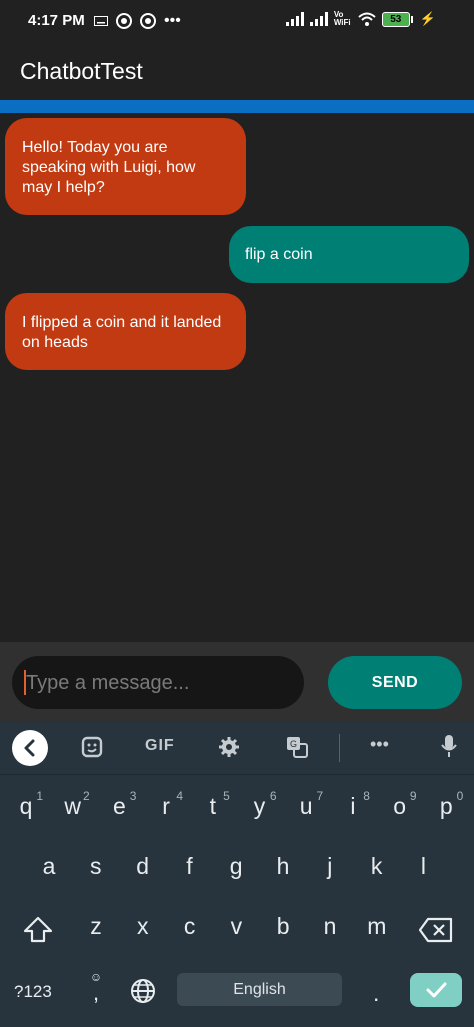  Describe the element at coordinates (342, 18) in the screenshot. I see `volte-label: Vo WiFi` at that location.